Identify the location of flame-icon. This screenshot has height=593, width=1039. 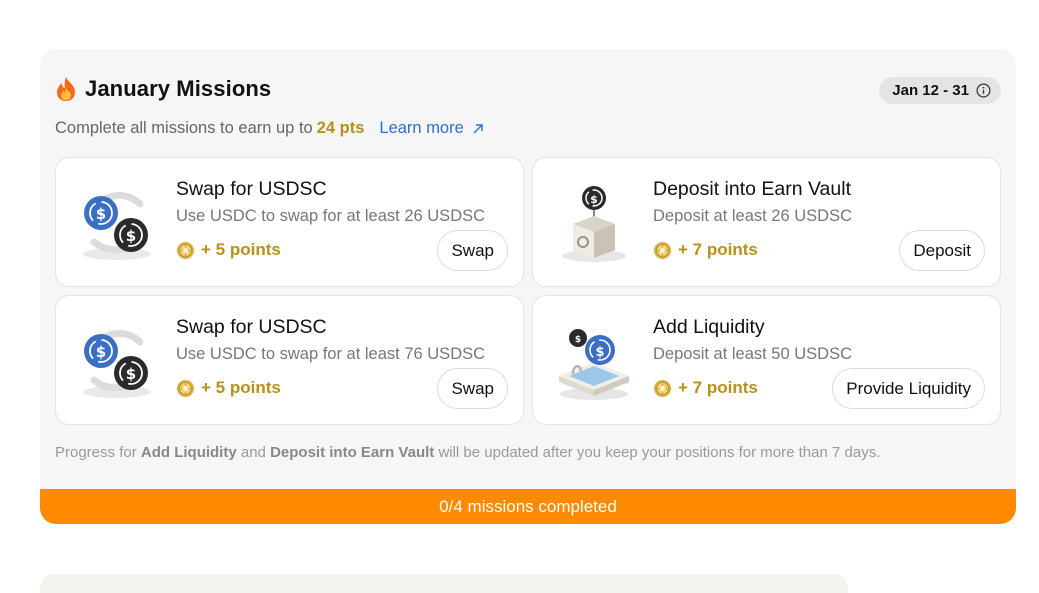
(66, 89).